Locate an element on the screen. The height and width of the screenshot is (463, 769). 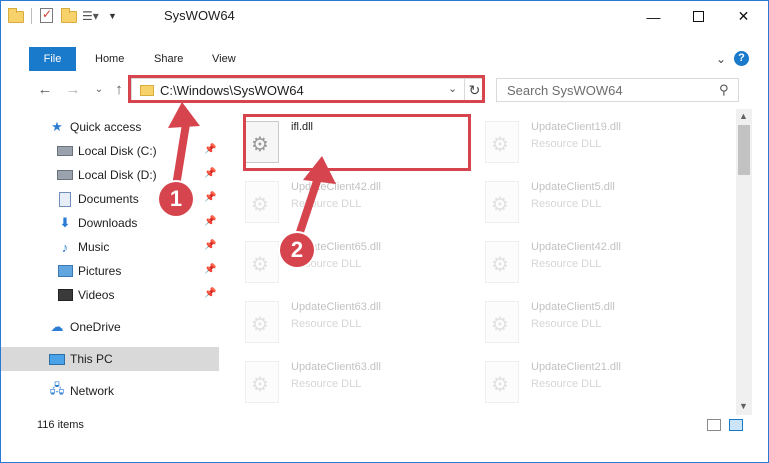
search-input: Search SysWOW64 ⚲ is located at coordinates (617, 90).